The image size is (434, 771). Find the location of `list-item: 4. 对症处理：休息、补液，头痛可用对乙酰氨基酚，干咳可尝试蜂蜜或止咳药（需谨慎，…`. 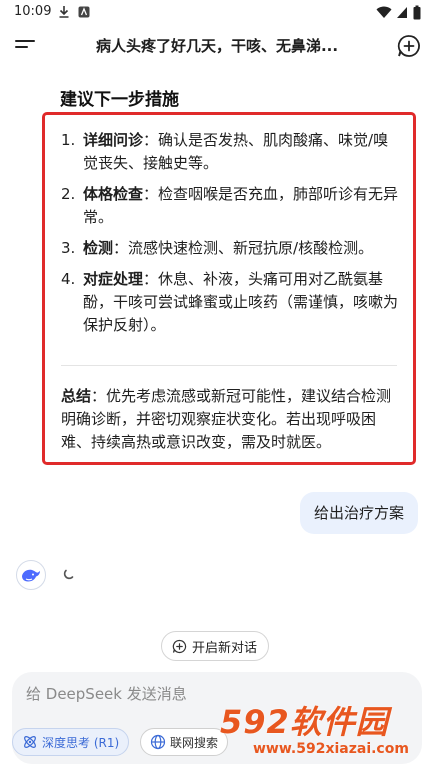

list-item: 4. 对症处理：休息、补液，头痛可用对乙酰氨基酚，干咳可尝试蜂蜜或止咳药（需谨慎，… is located at coordinates (231, 302).